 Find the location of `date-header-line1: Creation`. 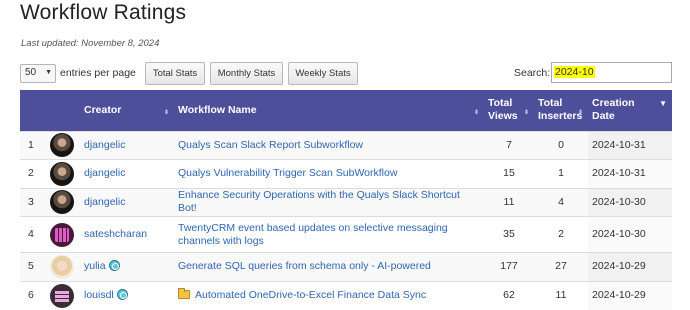

date-header-line1: Creation is located at coordinates (613, 103).